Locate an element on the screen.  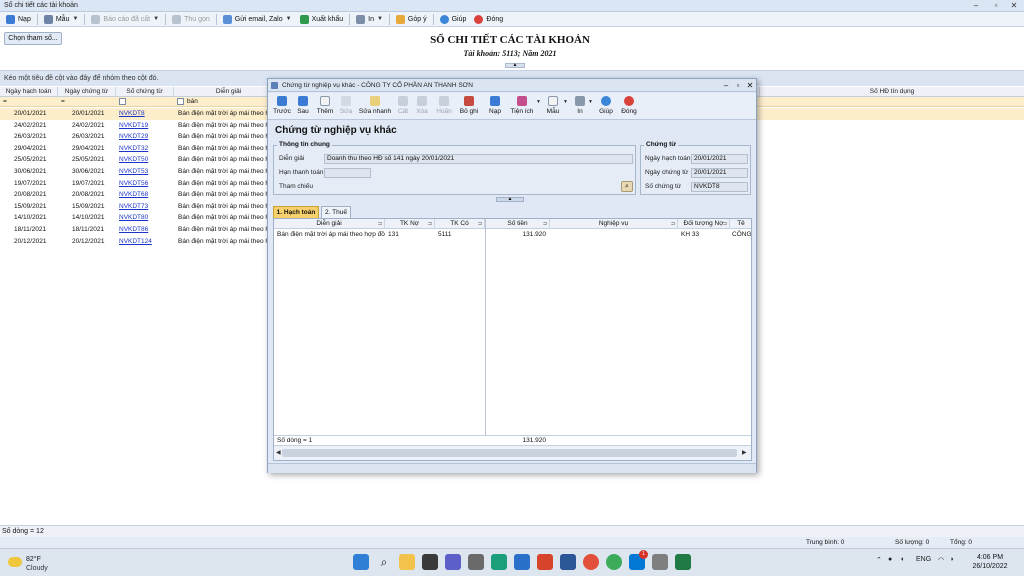
filter-box-so-chung-tu is located at coordinates (124, 102).